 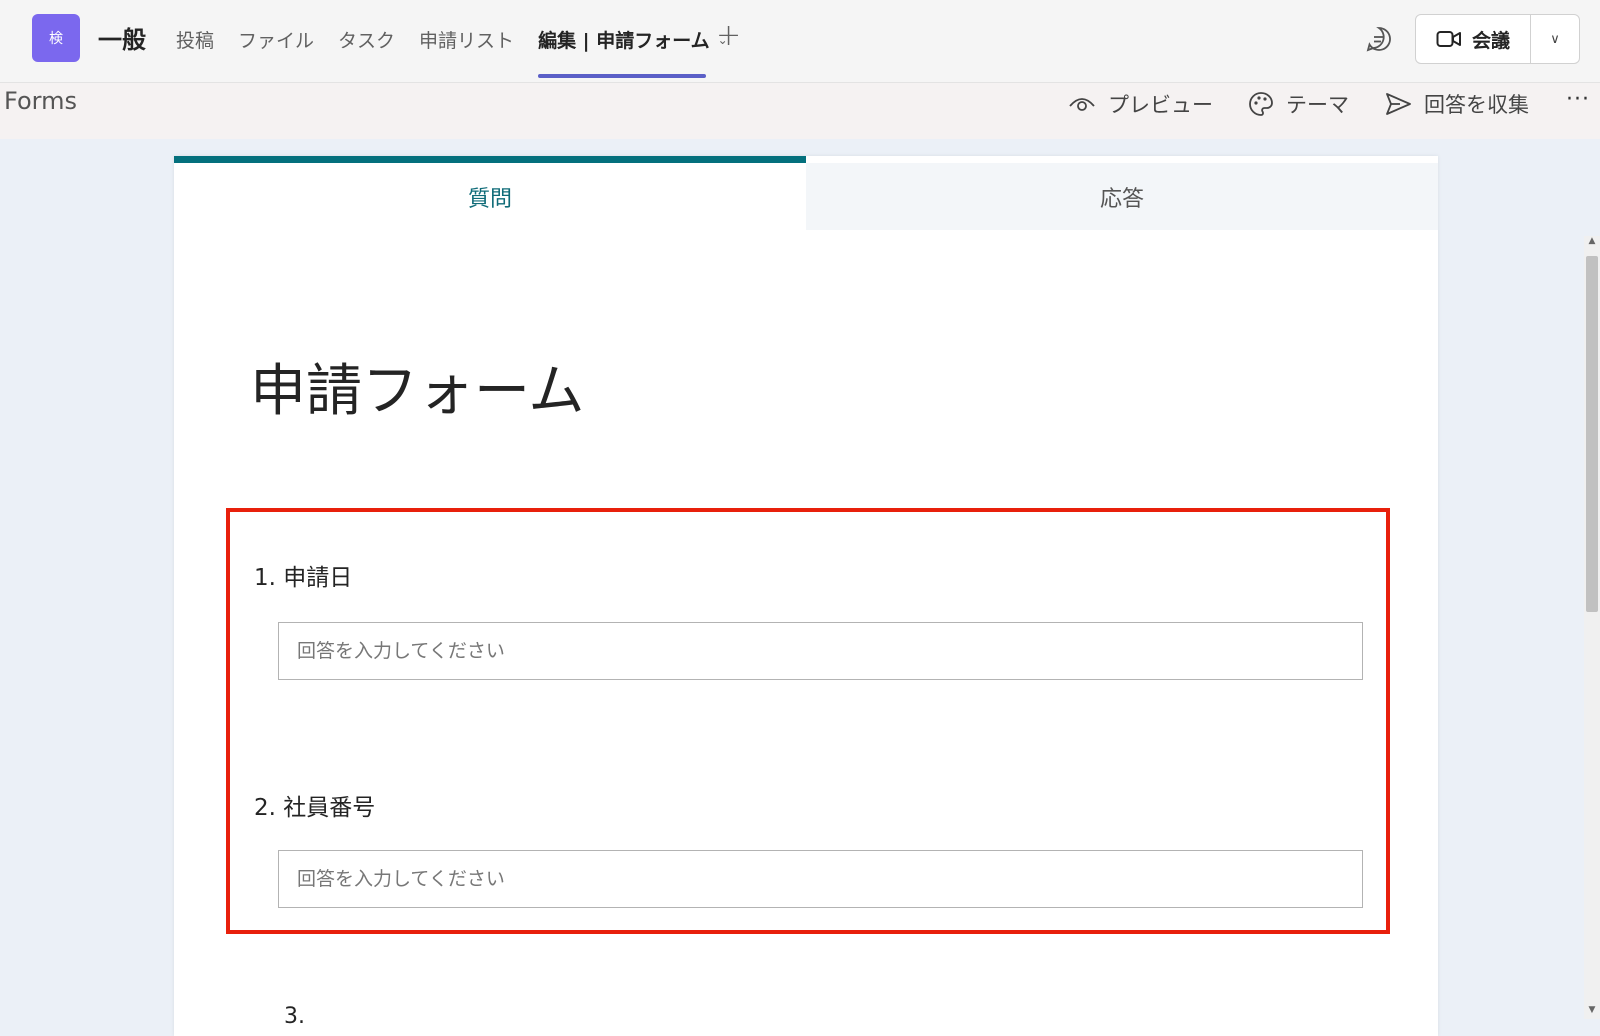 I want to click on send-icon, so click(x=1398, y=104).